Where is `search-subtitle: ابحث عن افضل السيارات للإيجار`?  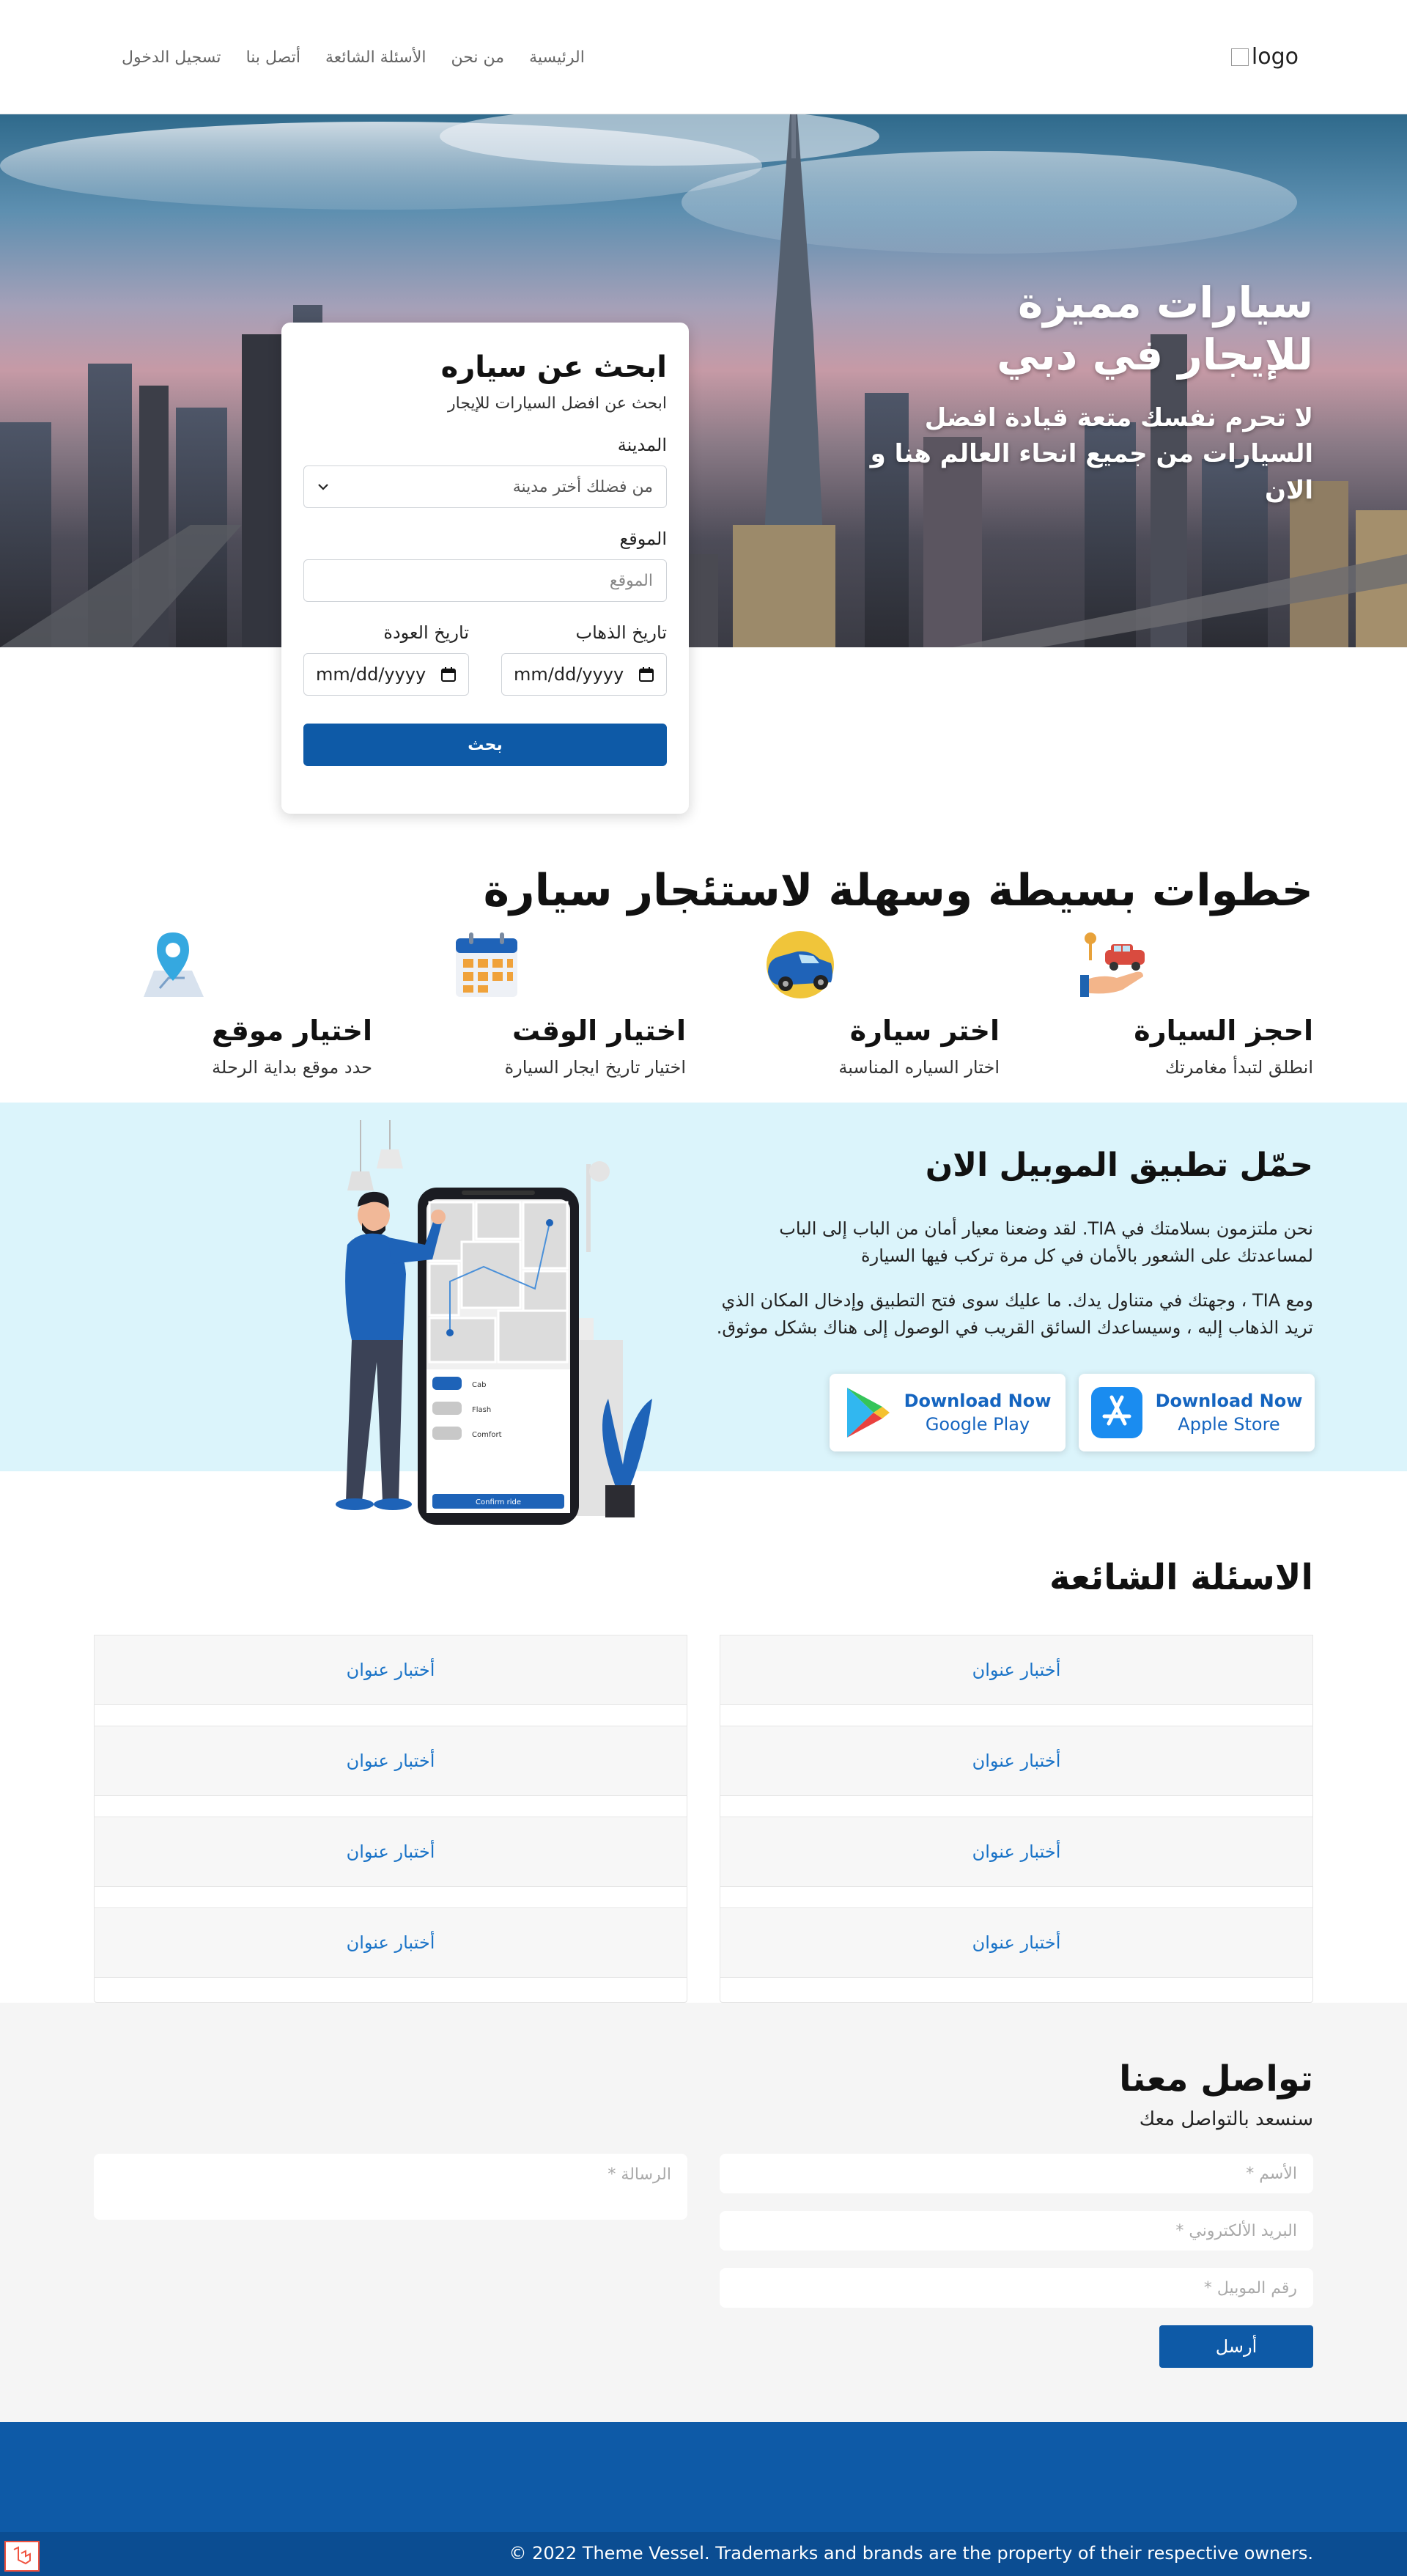
search-subtitle: ابحث عن افضل السيارات للإيجار is located at coordinates (557, 403).